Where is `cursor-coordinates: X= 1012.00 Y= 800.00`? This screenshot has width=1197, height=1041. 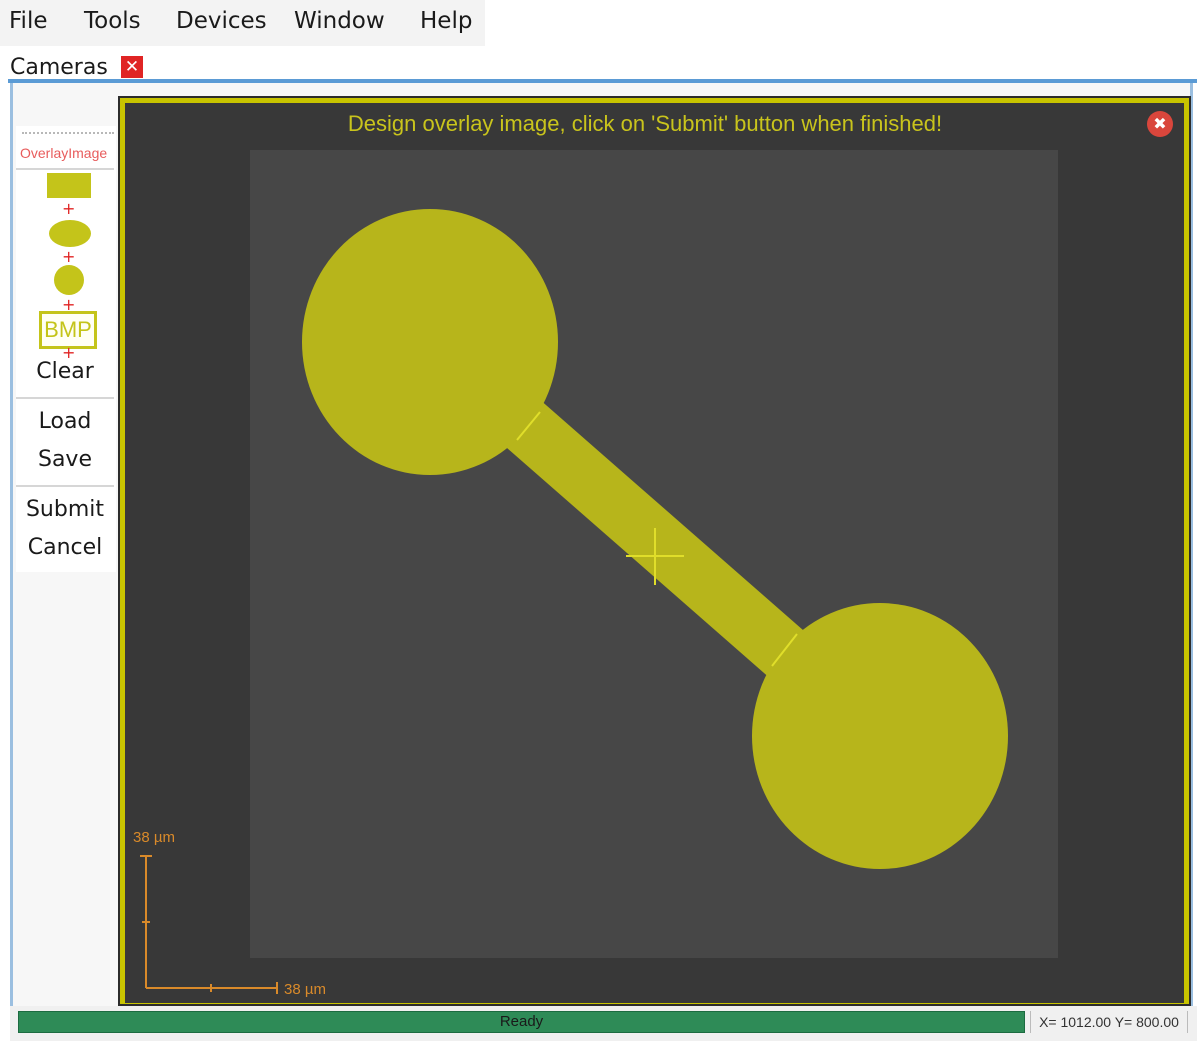 cursor-coordinates: X= 1012.00 Y= 800.00 is located at coordinates (1109, 1022).